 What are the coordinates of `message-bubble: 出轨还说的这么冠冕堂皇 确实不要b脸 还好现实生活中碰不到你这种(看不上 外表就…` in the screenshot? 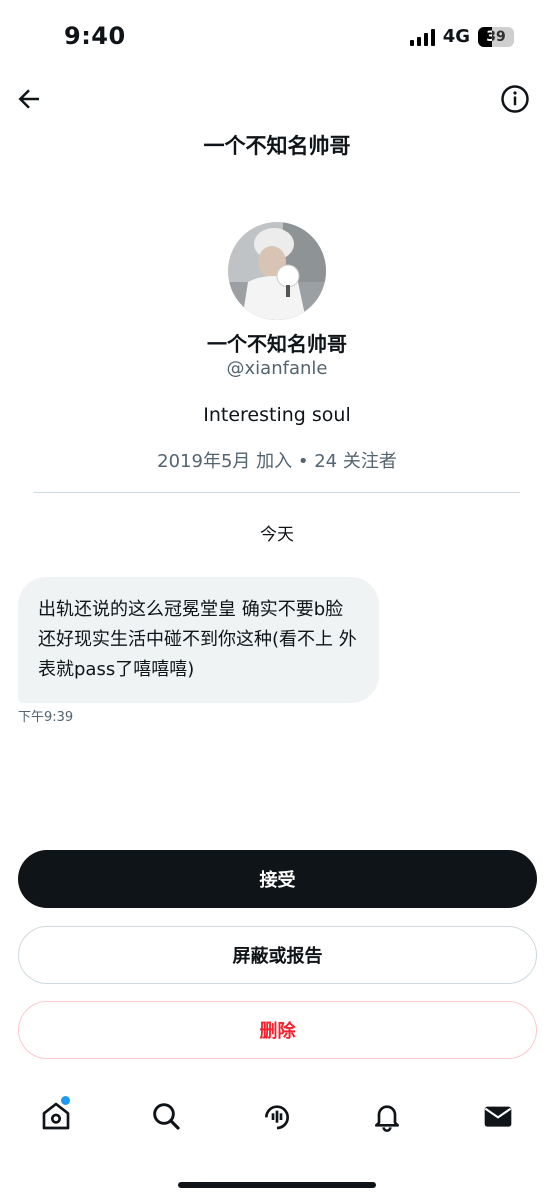 It's located at (198, 640).